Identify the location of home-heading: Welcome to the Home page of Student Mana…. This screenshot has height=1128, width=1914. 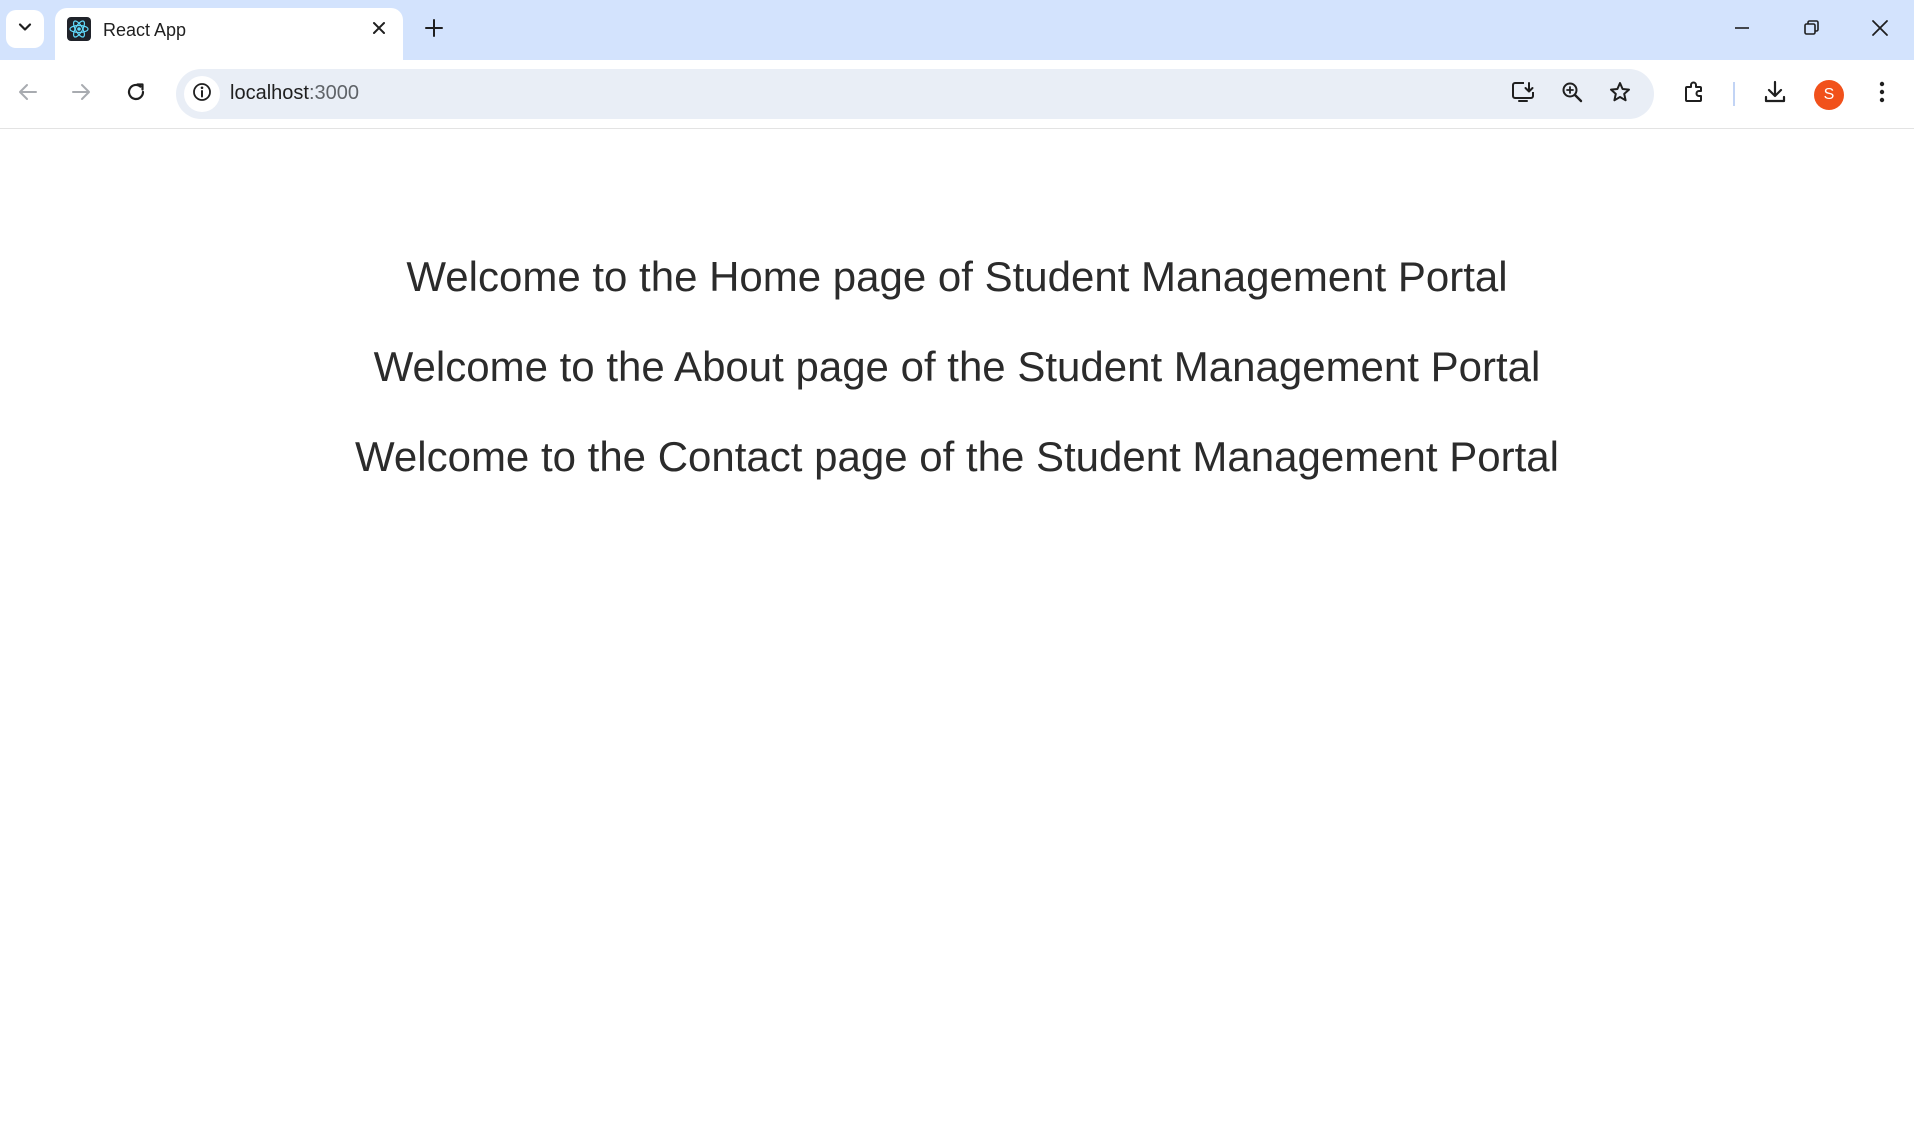
(957, 276).